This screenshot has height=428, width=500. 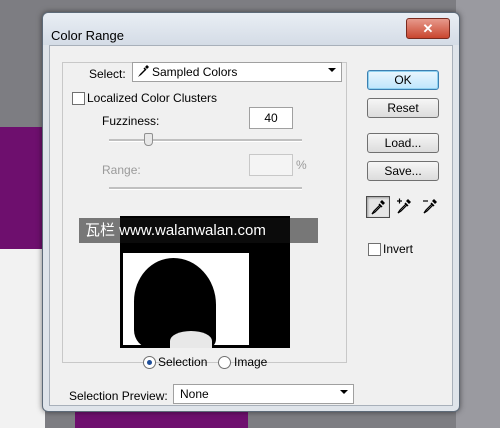 I want to click on invert-label: Invert, so click(x=398, y=249).